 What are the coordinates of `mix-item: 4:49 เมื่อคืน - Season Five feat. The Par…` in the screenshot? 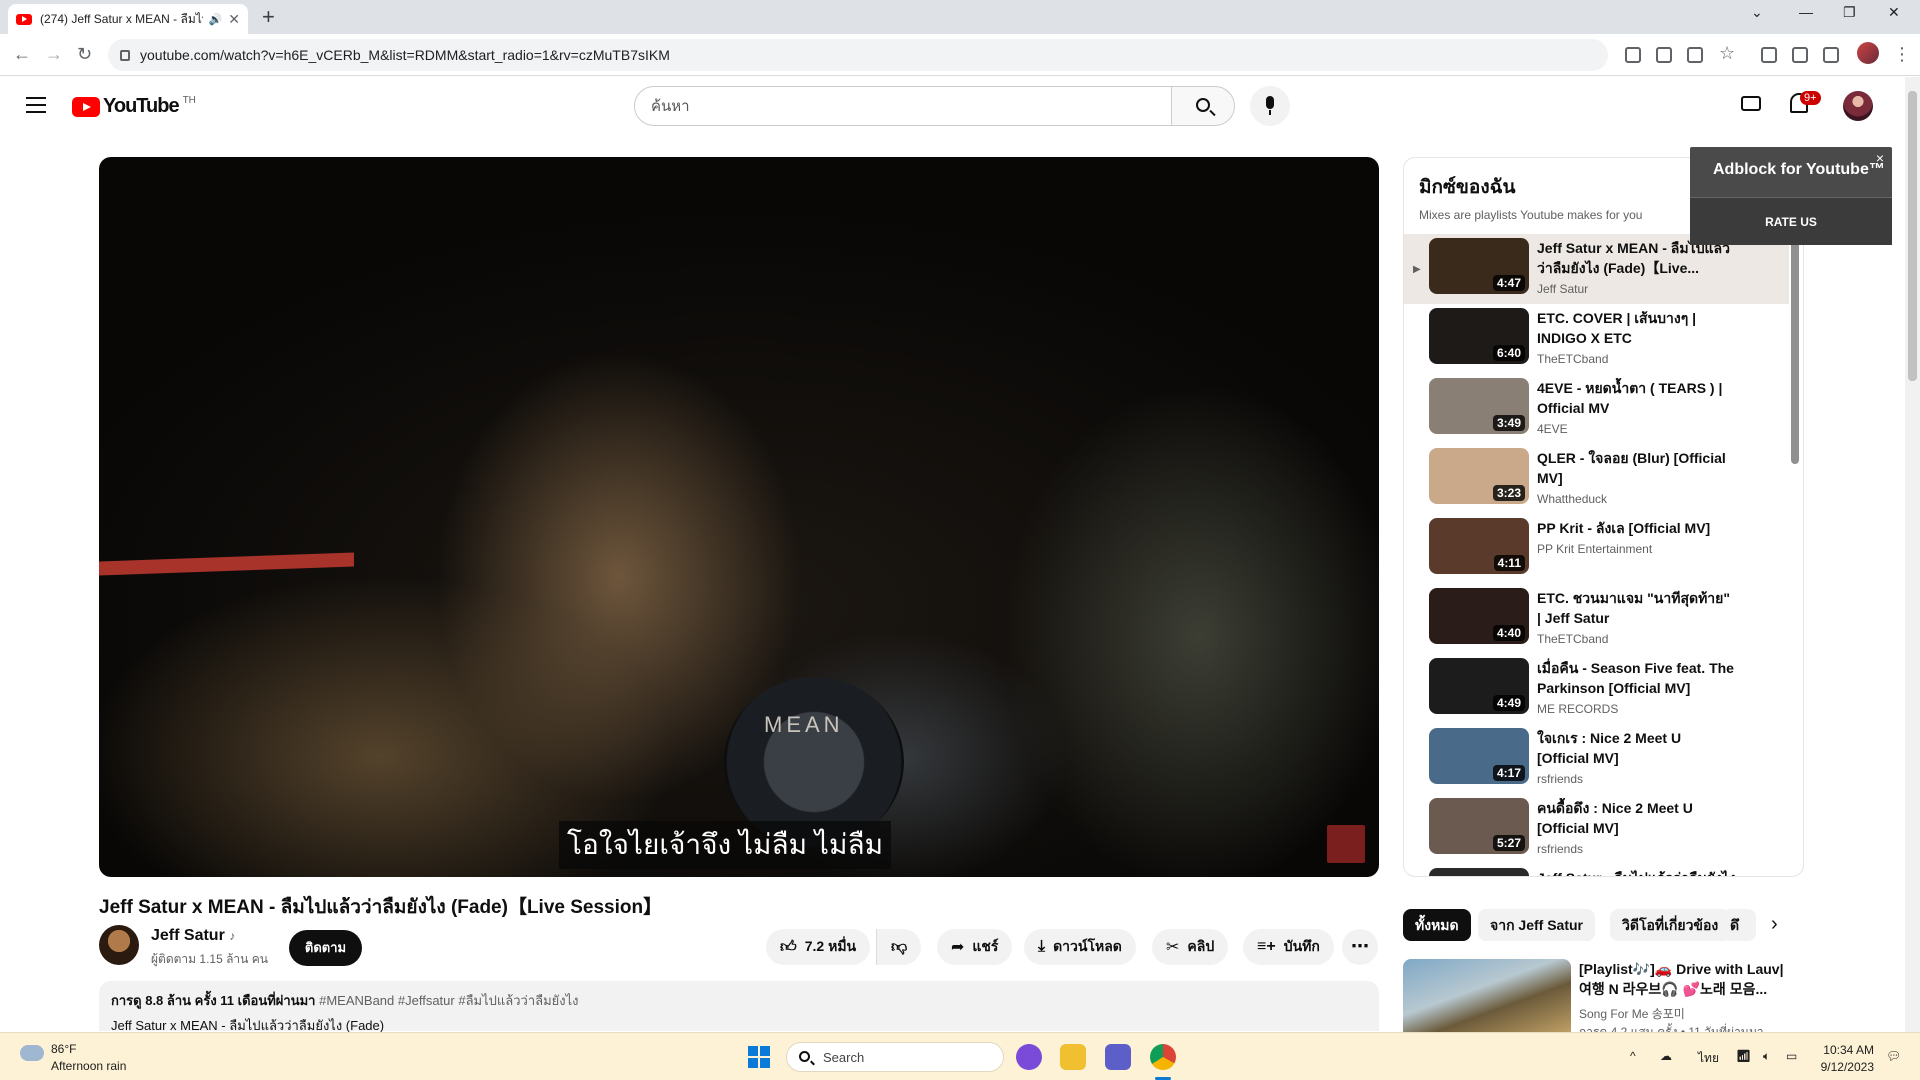 It's located at (1596, 689).